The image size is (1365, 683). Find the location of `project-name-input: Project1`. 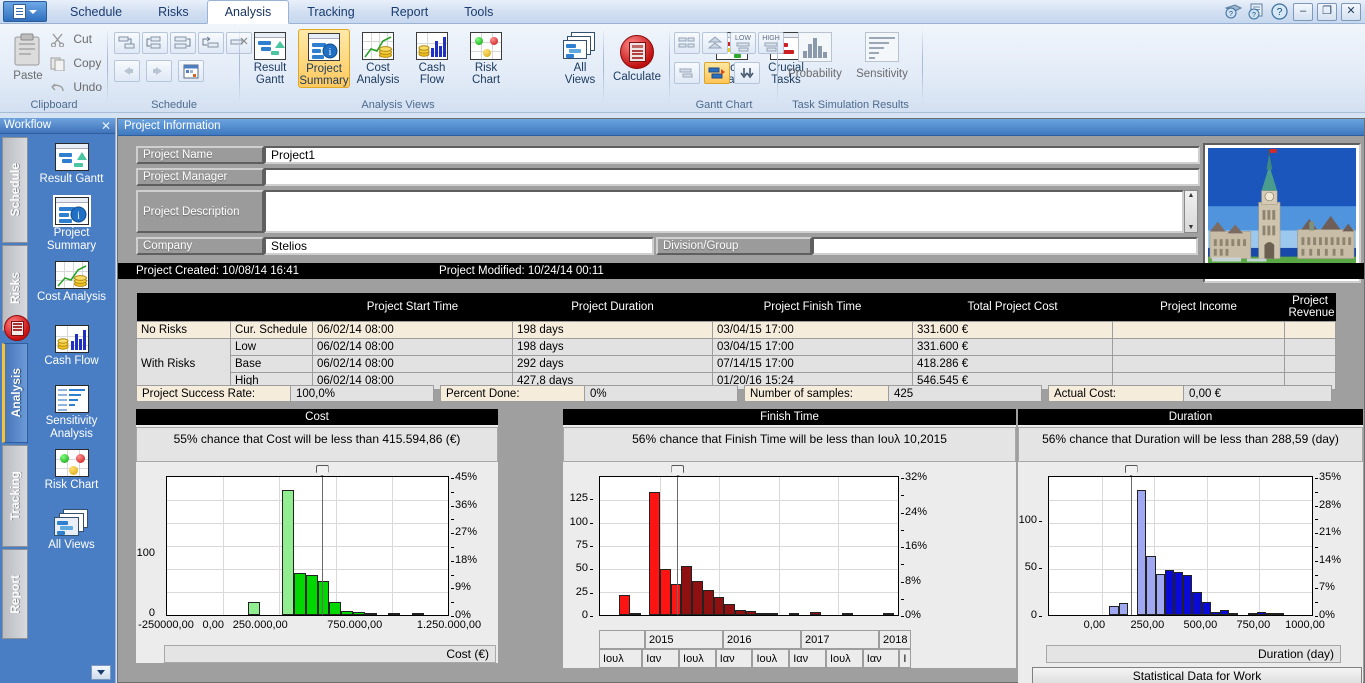

project-name-input: Project1 is located at coordinates (732, 155).